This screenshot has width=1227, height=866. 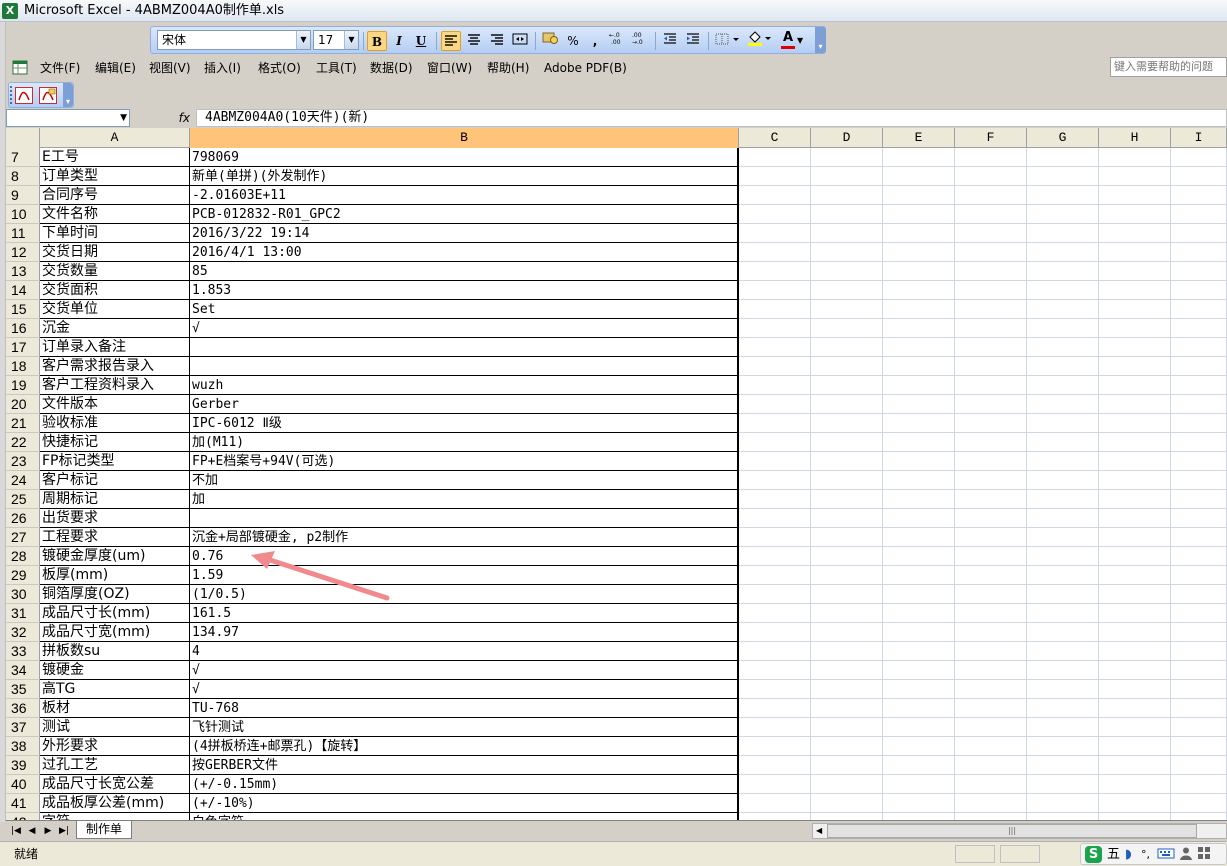 I want to click on pdf-email-icon, so click(x=48, y=95).